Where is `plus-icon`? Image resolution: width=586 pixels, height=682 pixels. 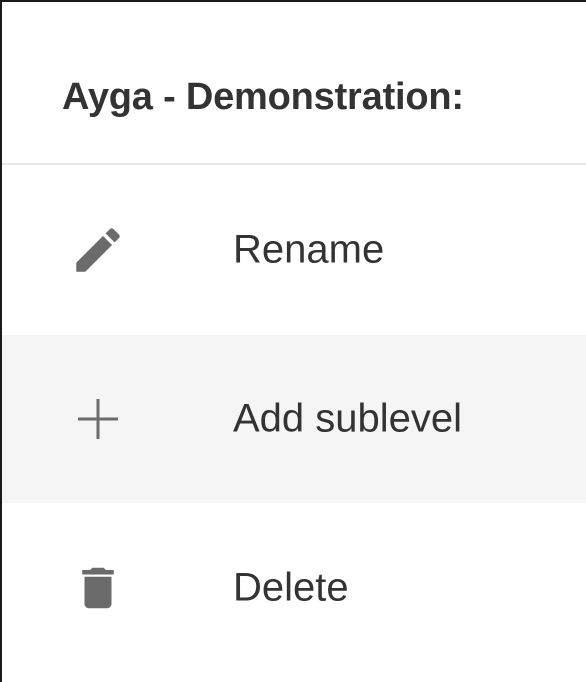
plus-icon is located at coordinates (98, 419).